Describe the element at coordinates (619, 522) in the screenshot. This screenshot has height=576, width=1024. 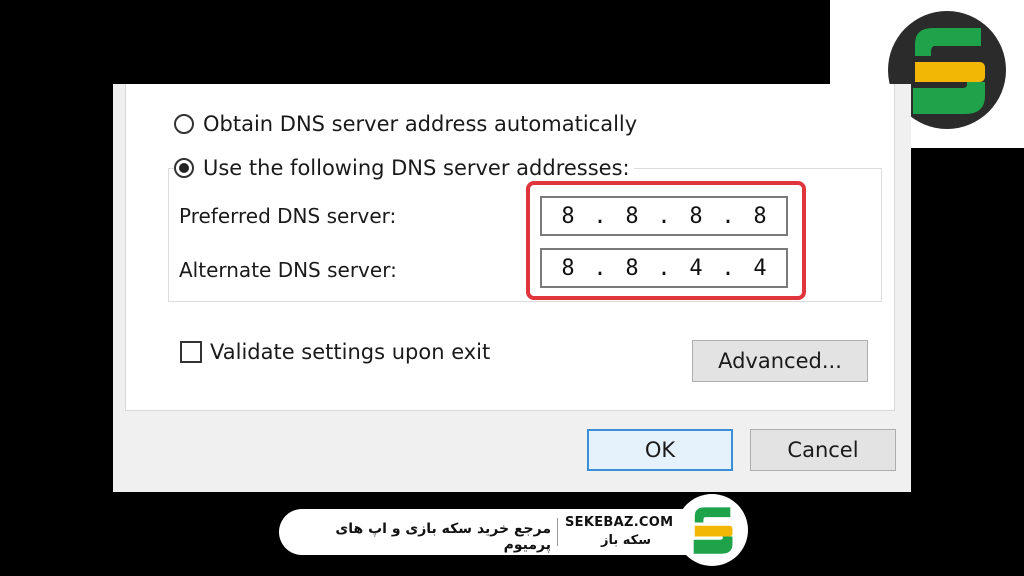
I see `banner-site-url: SEKEBAZ.COM` at that location.